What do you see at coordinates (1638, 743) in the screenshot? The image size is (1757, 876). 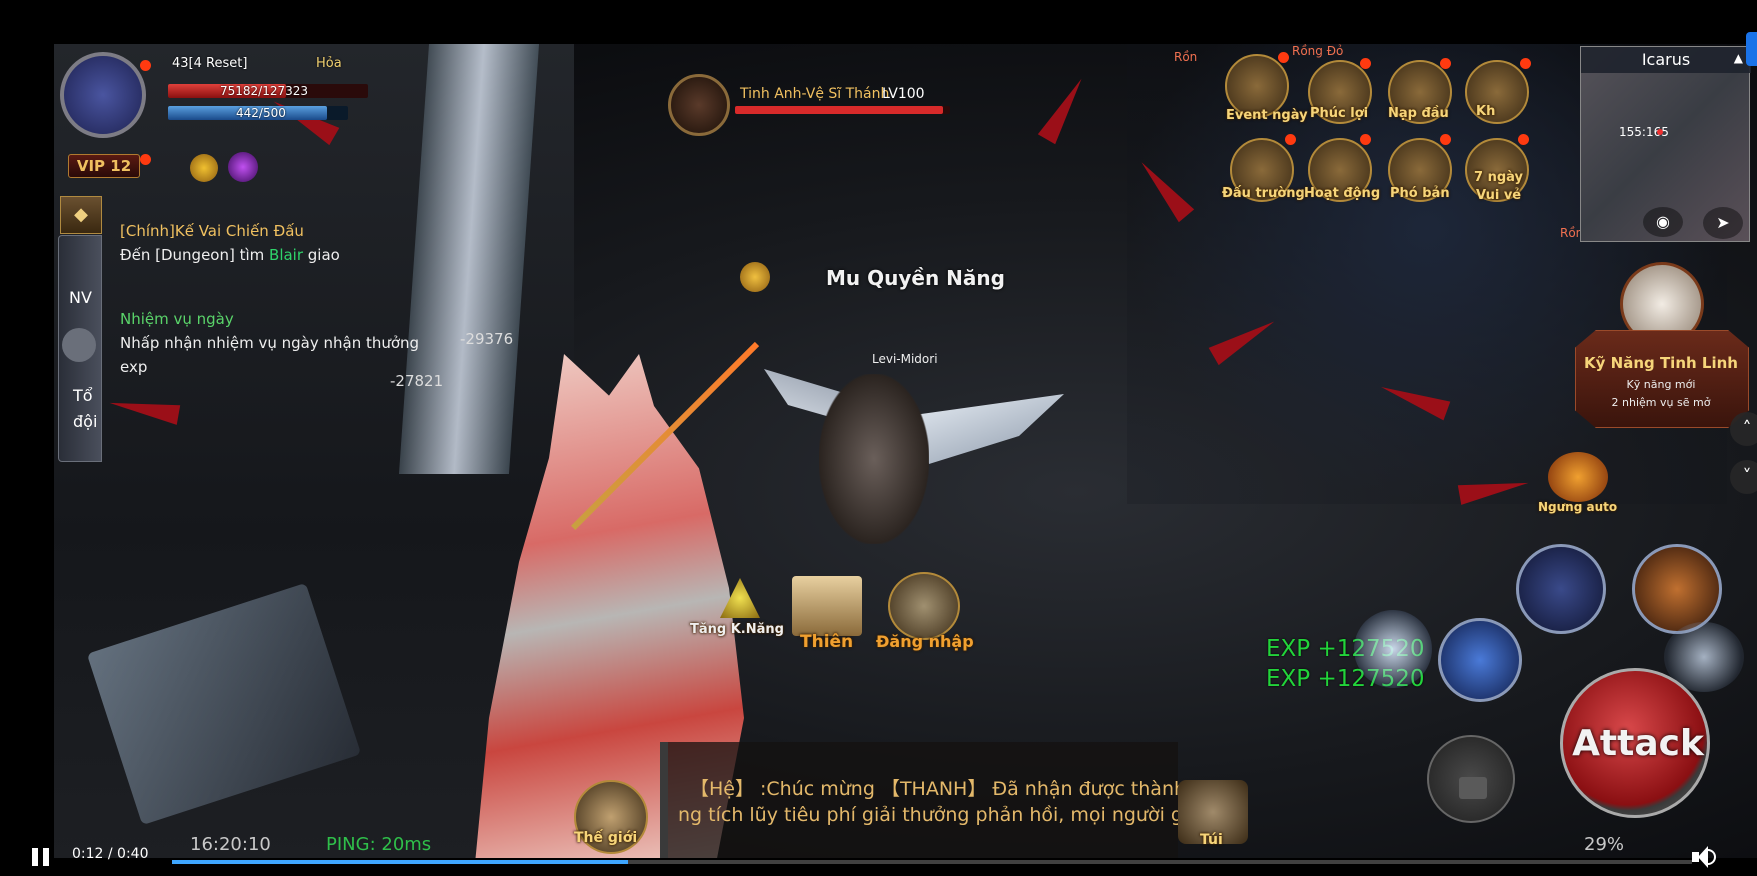 I see `attack-label: Attack` at bounding box center [1638, 743].